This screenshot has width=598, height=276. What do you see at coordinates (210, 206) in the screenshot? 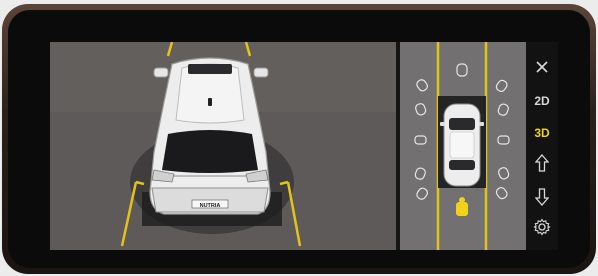
I see `license-plate-text: NUTRIA` at bounding box center [210, 206].